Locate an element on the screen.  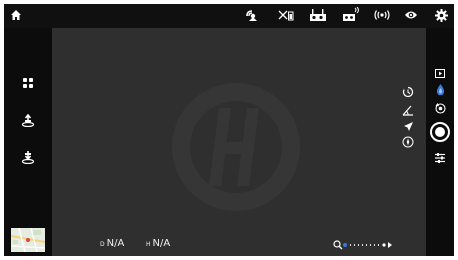
visibility-icon is located at coordinates (411, 15).